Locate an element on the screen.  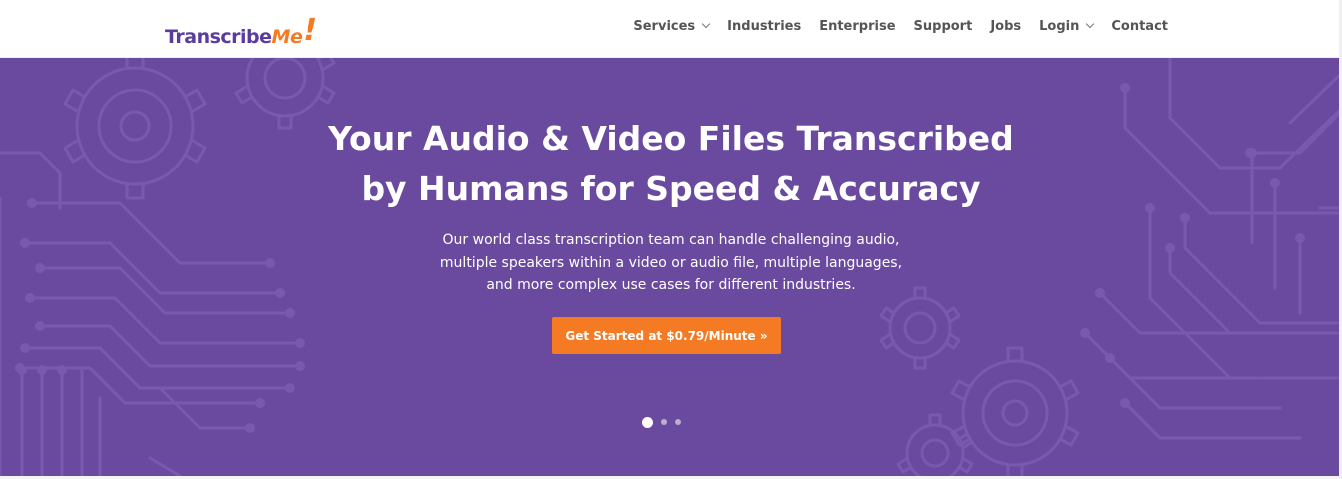
nav-enterprise: Enterprise is located at coordinates (857, 26).